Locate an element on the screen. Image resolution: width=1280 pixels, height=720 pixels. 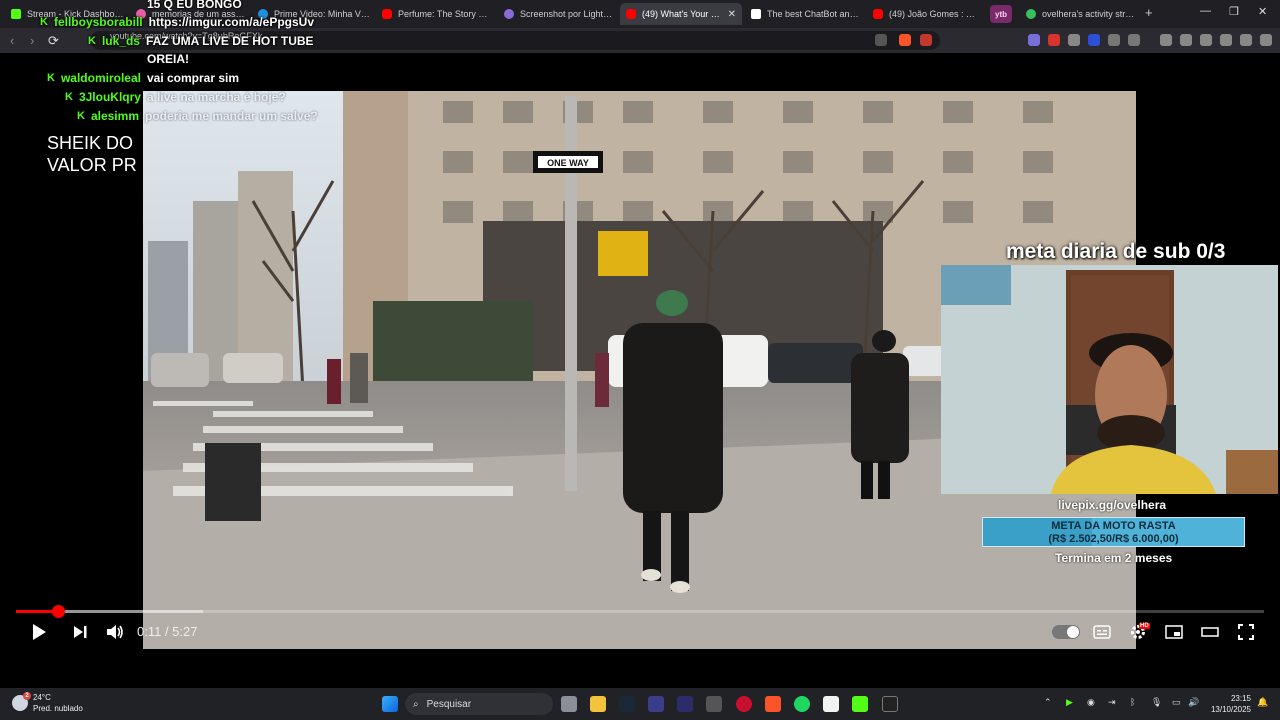
video-time: 0:11 / 5:27 is located at coordinates (167, 631).